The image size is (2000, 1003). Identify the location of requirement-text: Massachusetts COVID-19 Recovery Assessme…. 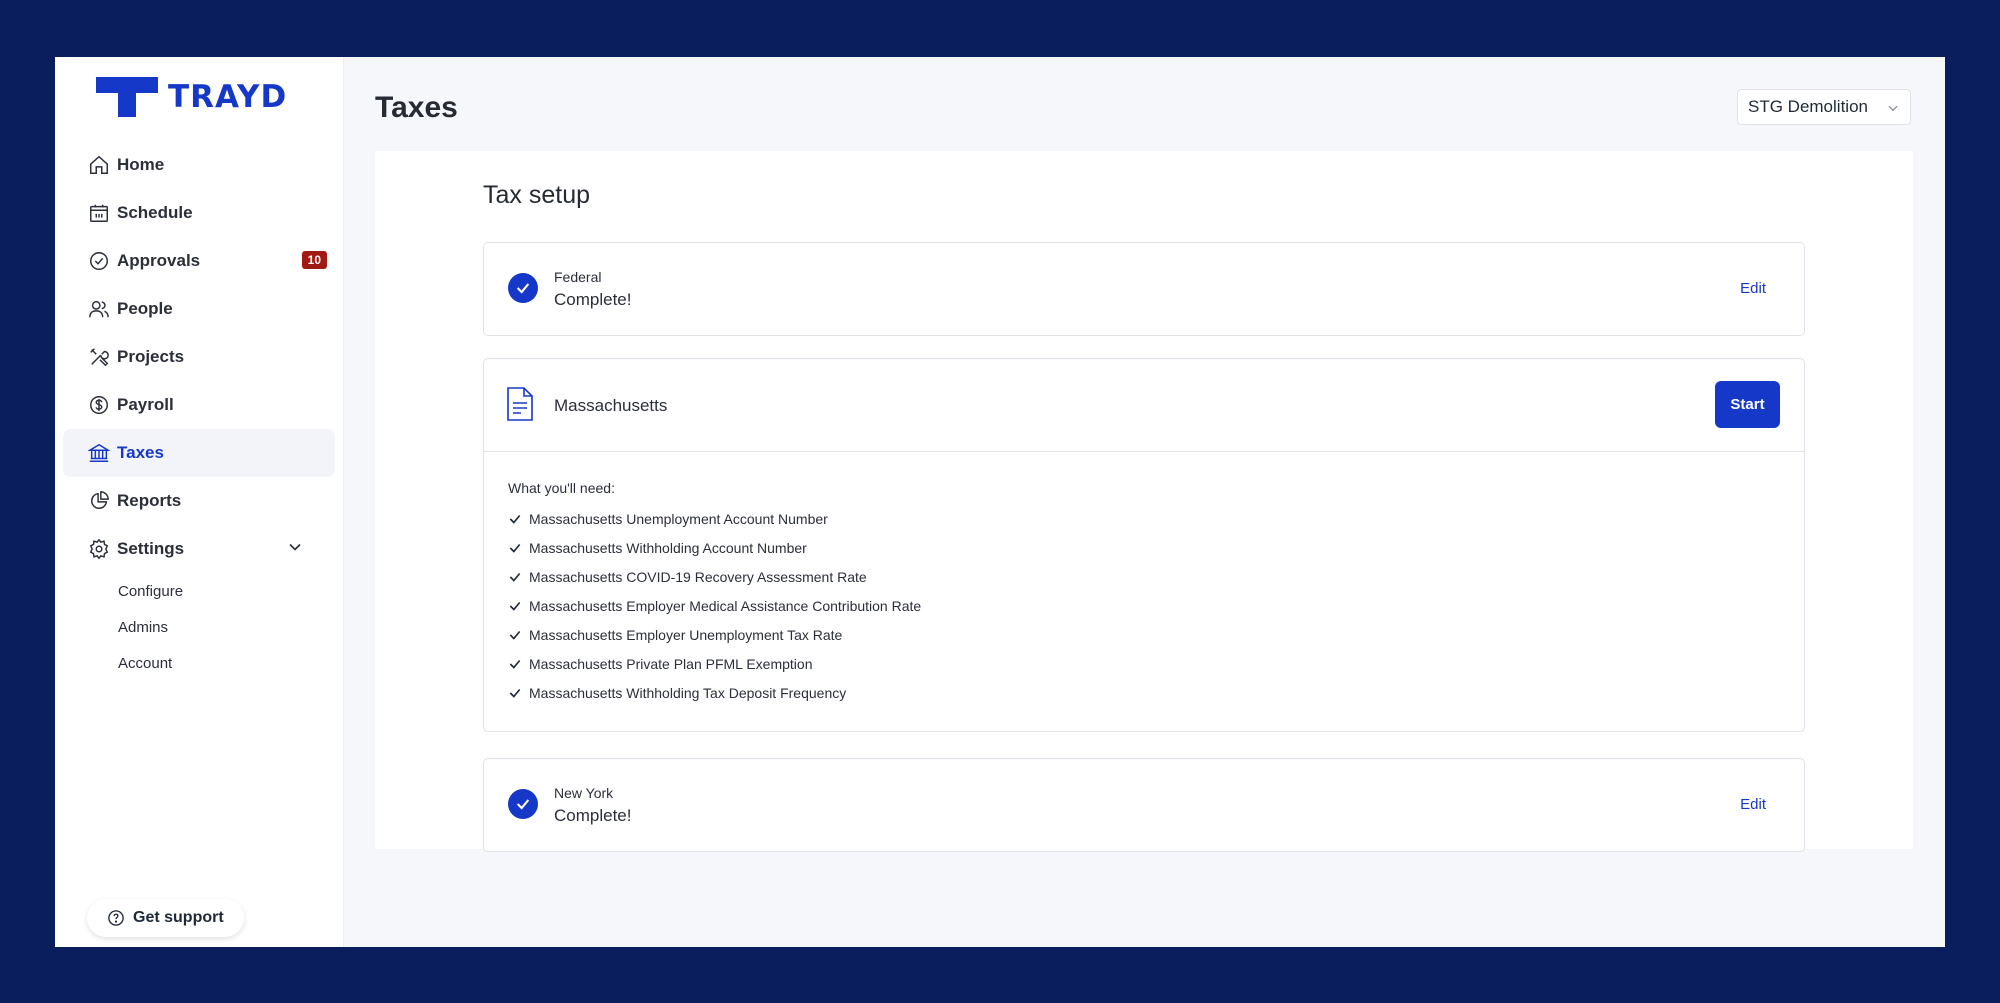
(698, 576).